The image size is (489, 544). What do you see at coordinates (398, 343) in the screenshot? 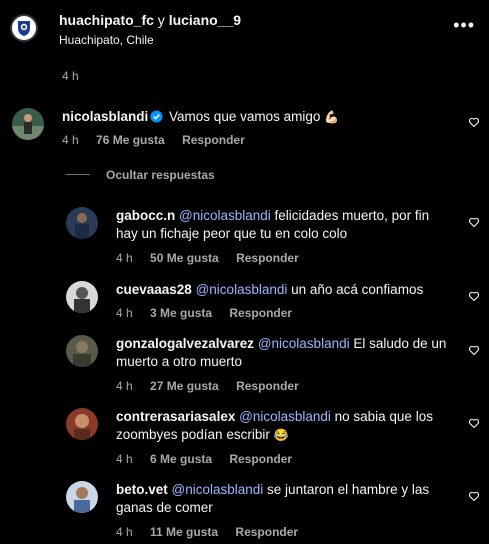
I see `reply-text-line1: El saludo de un` at bounding box center [398, 343].